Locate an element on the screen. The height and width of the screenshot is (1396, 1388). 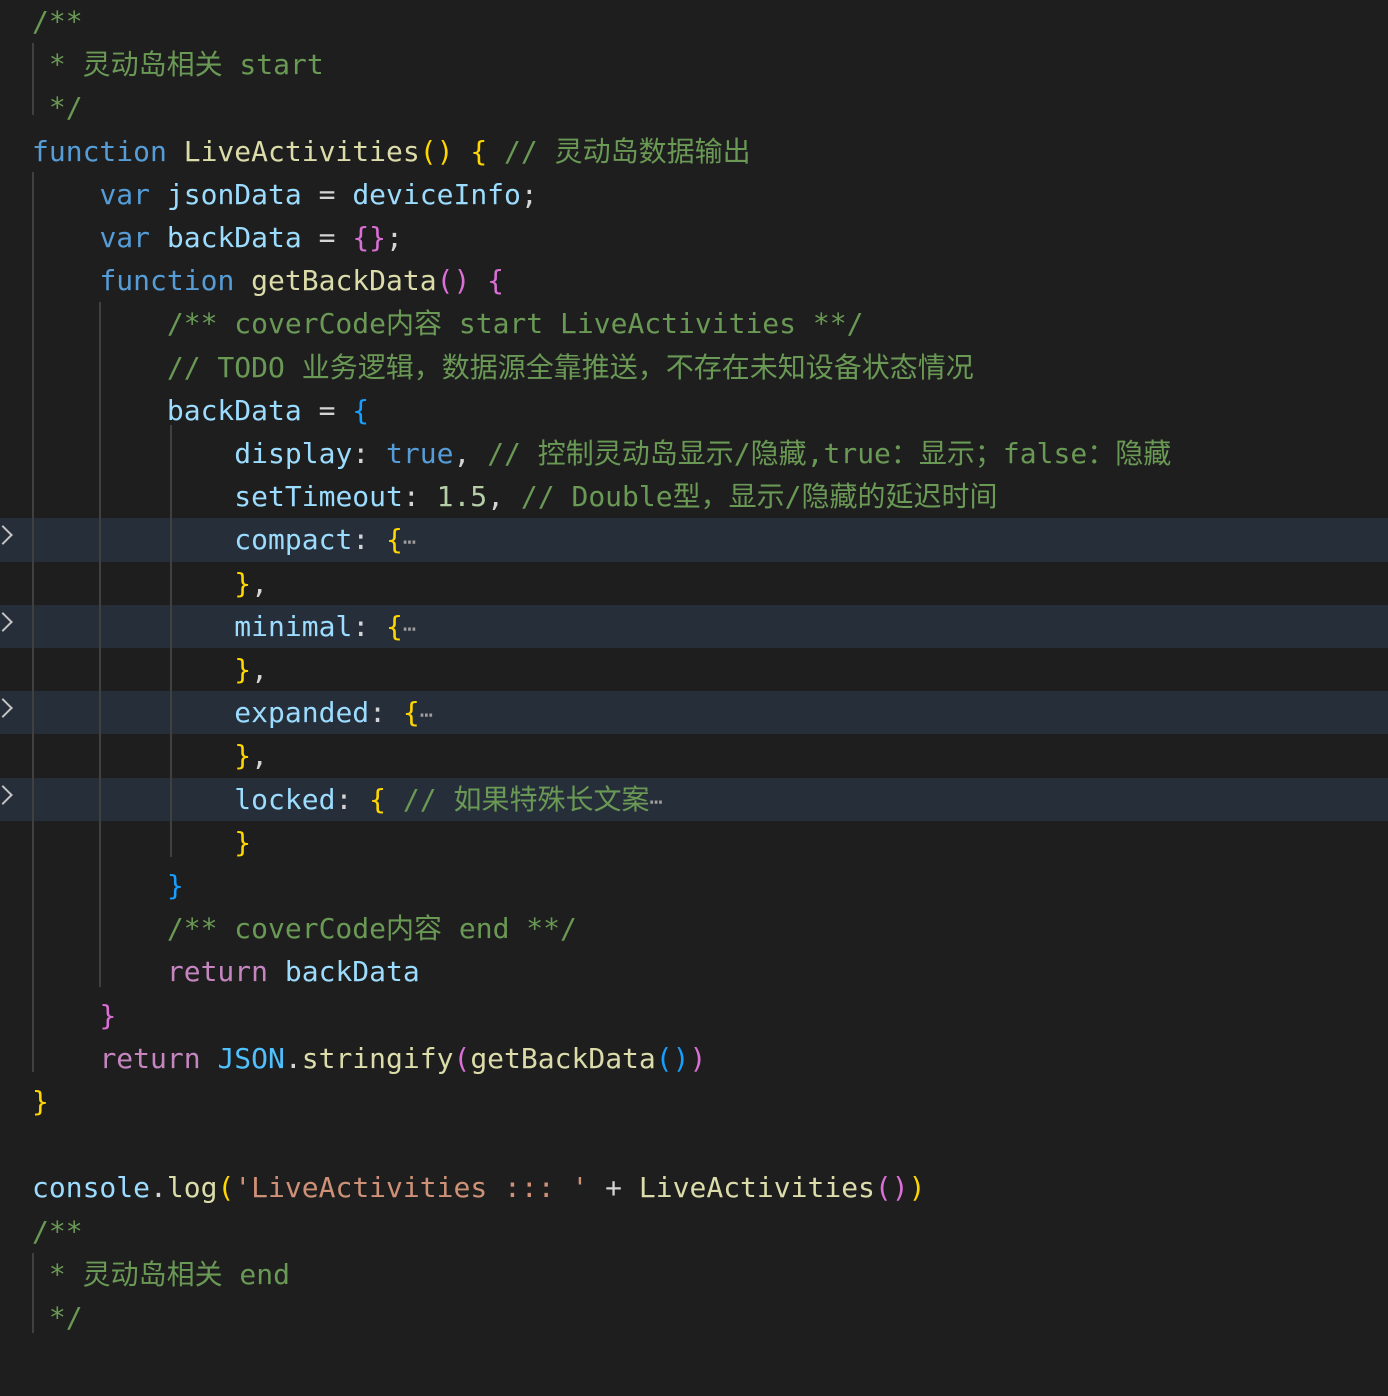
code-token: ( is located at coordinates (462, 1058).